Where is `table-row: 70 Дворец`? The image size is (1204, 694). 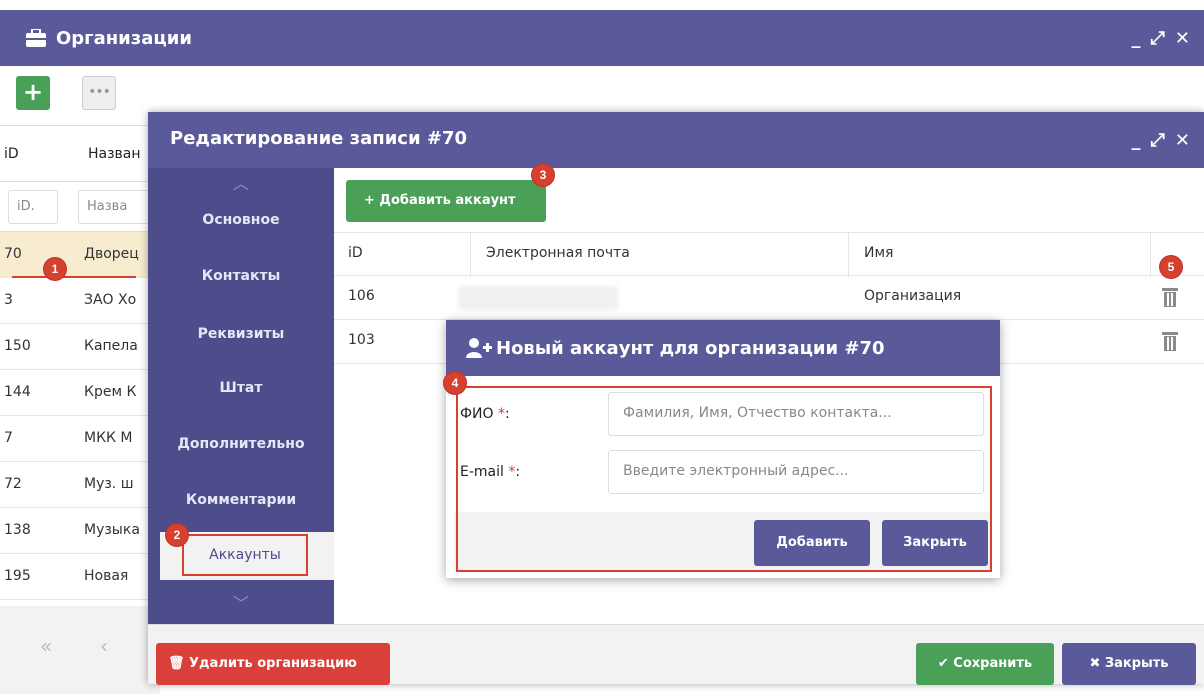 table-row: 70 Дворец is located at coordinates (80, 255).